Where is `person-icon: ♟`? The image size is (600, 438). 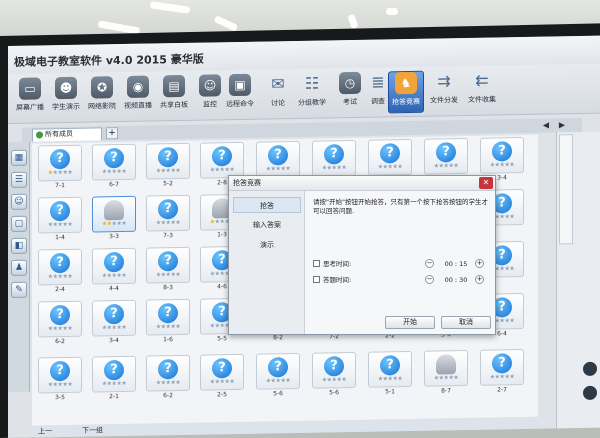 person-icon: ♟ is located at coordinates (19, 267).